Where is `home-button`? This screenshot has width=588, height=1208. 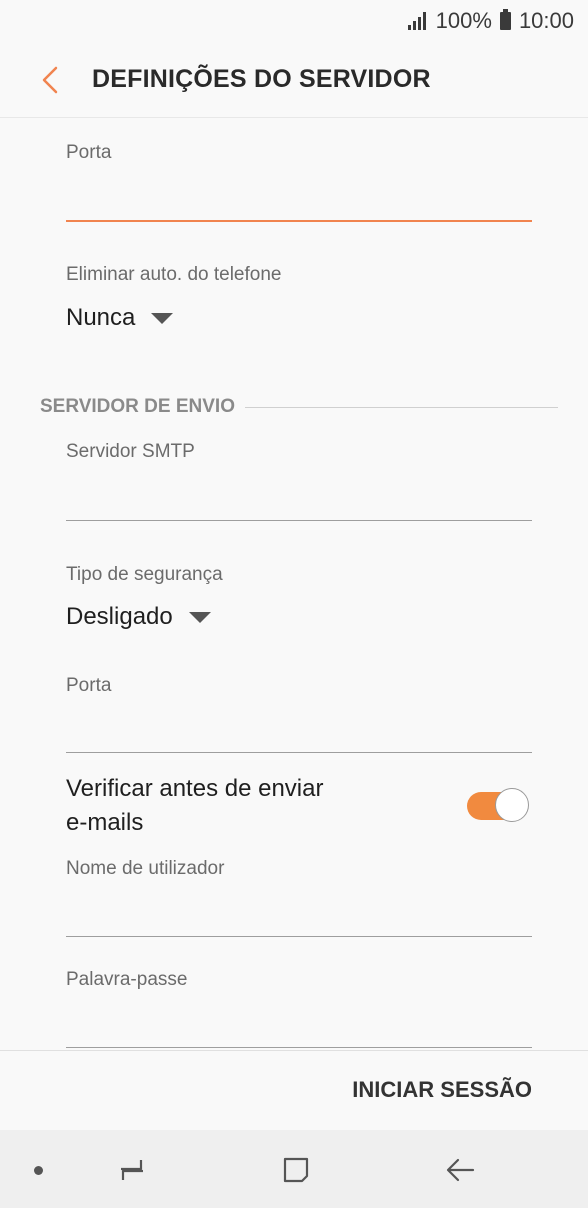
home-button is located at coordinates (296, 1170).